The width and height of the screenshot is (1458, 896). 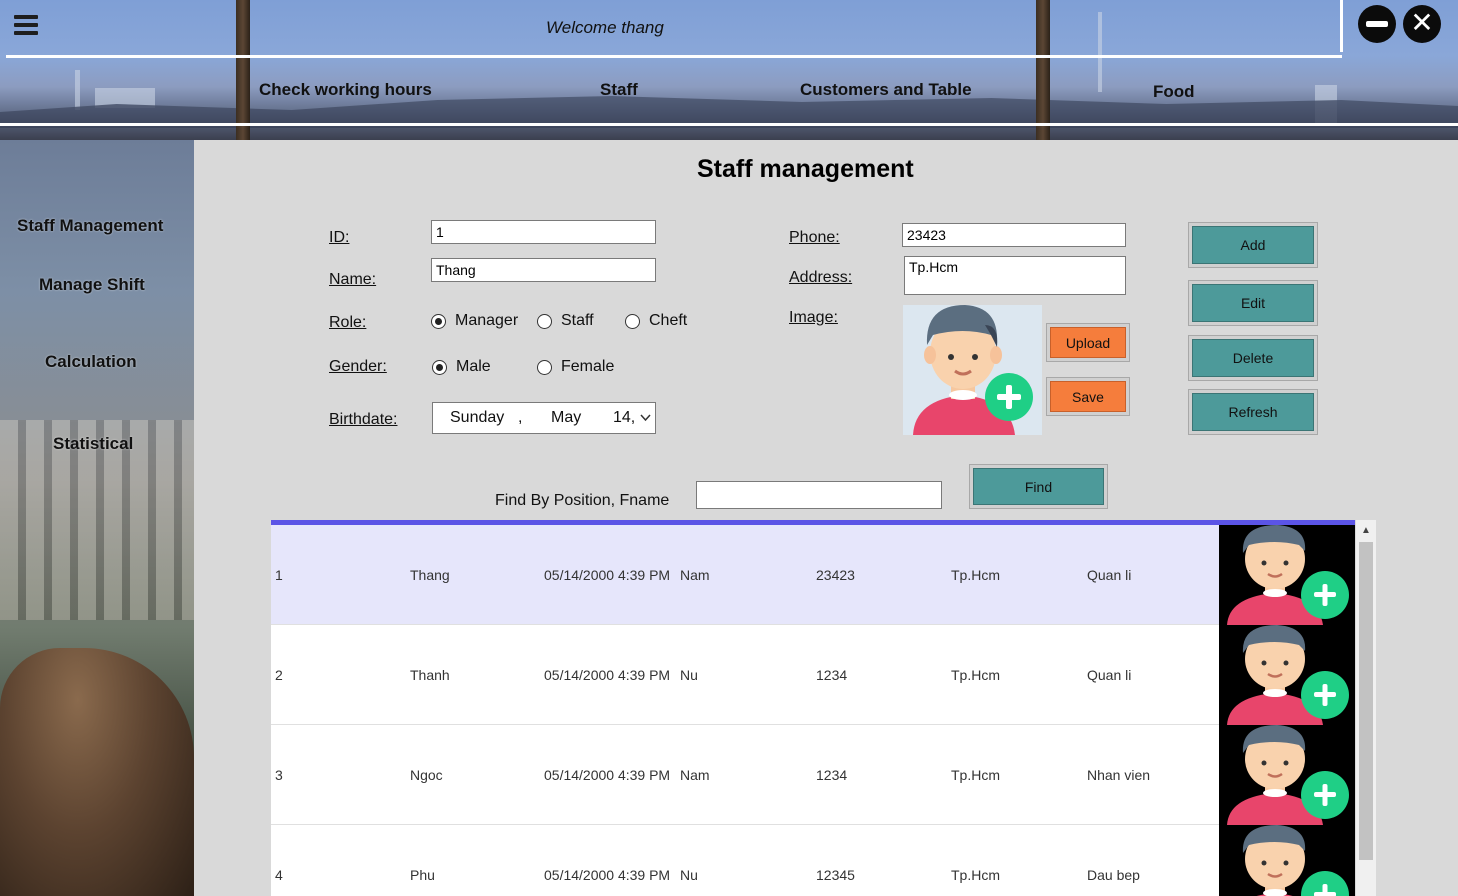 What do you see at coordinates (92, 285) in the screenshot?
I see `sidebar-item-manage-shift: Manage Shift` at bounding box center [92, 285].